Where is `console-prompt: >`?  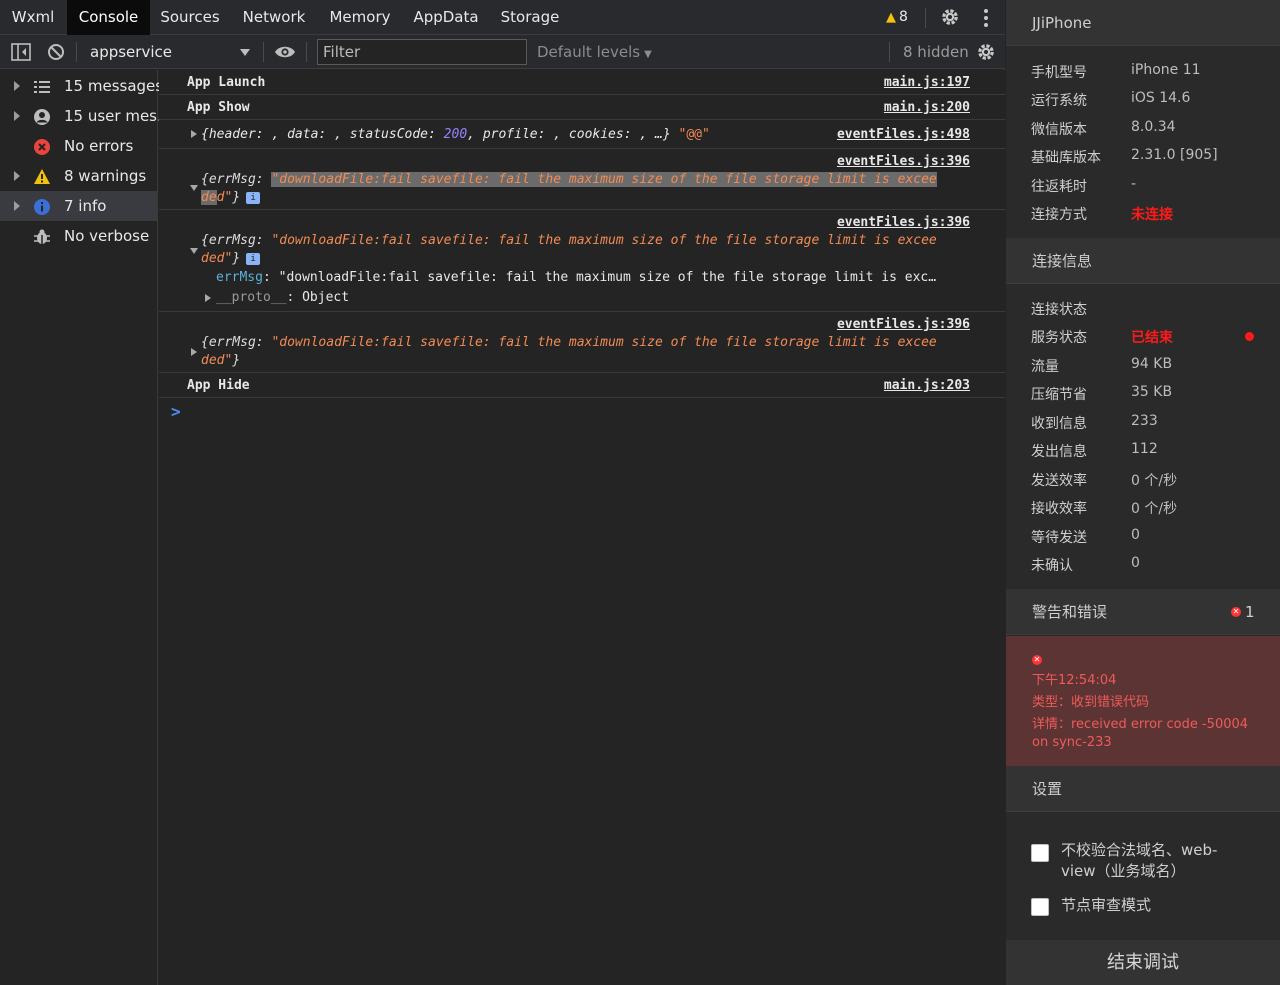 console-prompt: > is located at coordinates (176, 411).